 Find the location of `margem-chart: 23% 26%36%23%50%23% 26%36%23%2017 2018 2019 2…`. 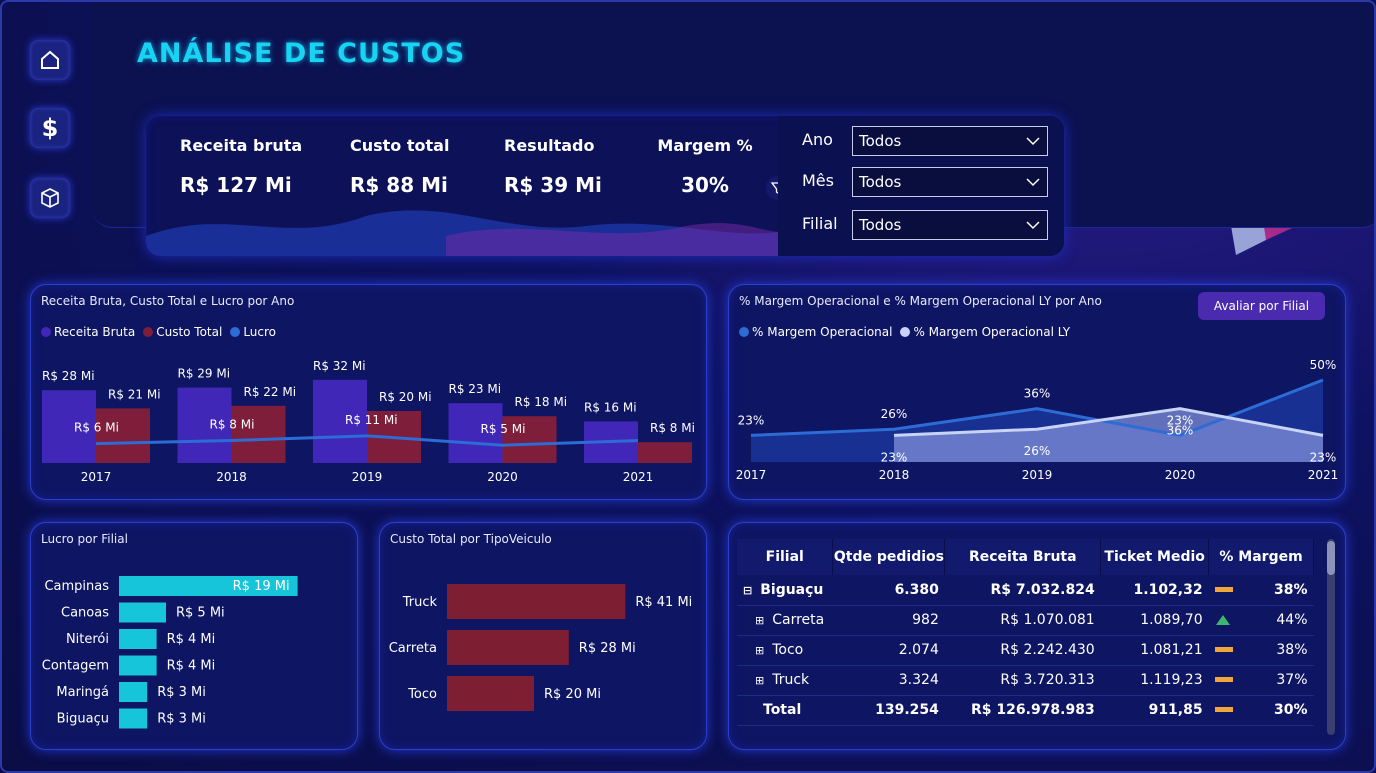

margem-chart: 23% 26%36%23%50%23% 26%36%23%2017 2018 2019 2… is located at coordinates (1037, 420).